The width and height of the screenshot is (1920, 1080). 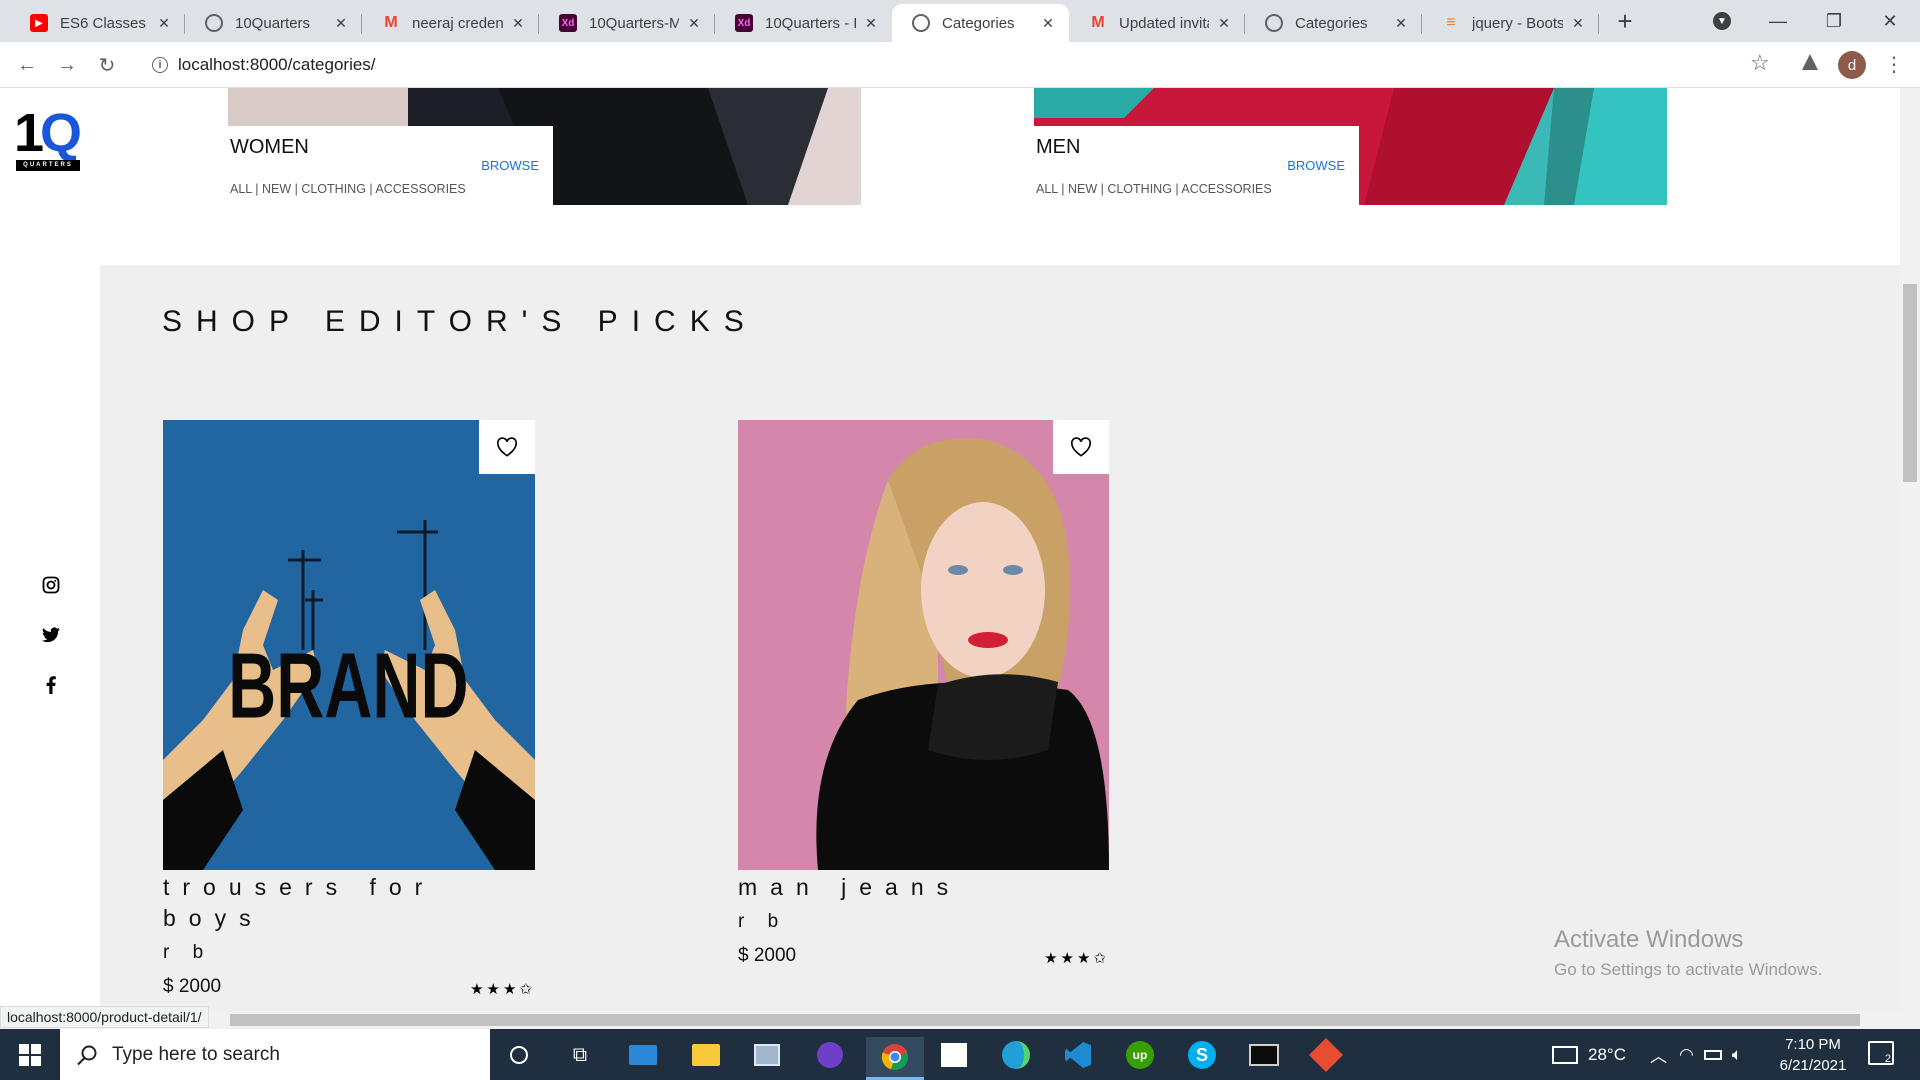 What do you see at coordinates (1058, 147) in the screenshot?
I see `category-title: MEN` at bounding box center [1058, 147].